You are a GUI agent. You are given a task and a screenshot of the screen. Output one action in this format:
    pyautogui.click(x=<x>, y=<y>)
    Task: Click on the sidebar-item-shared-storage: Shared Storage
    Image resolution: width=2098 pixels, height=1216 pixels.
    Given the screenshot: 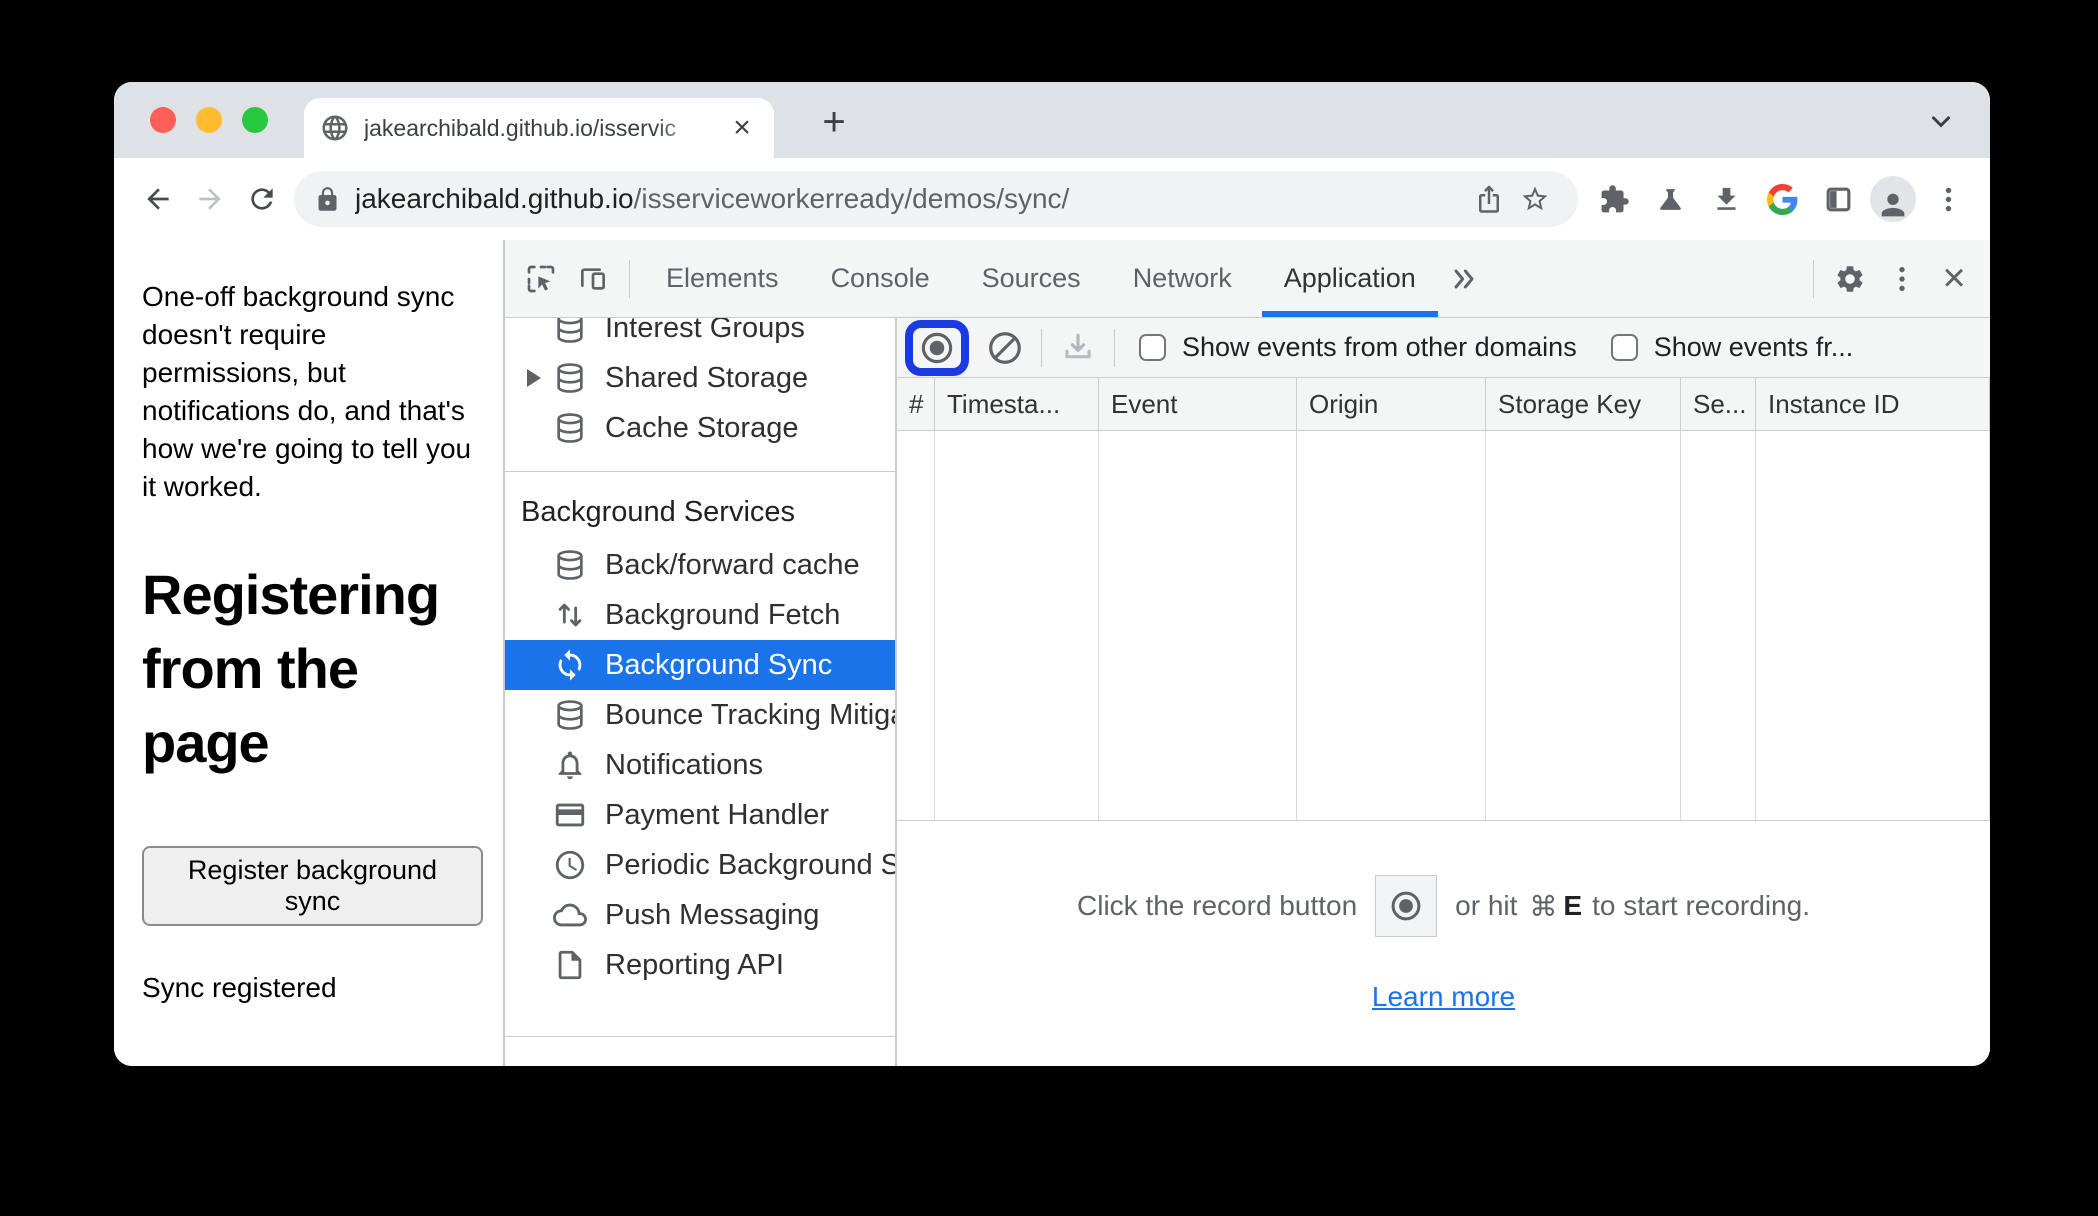 What is the action you would take?
    pyautogui.click(x=700, y=378)
    